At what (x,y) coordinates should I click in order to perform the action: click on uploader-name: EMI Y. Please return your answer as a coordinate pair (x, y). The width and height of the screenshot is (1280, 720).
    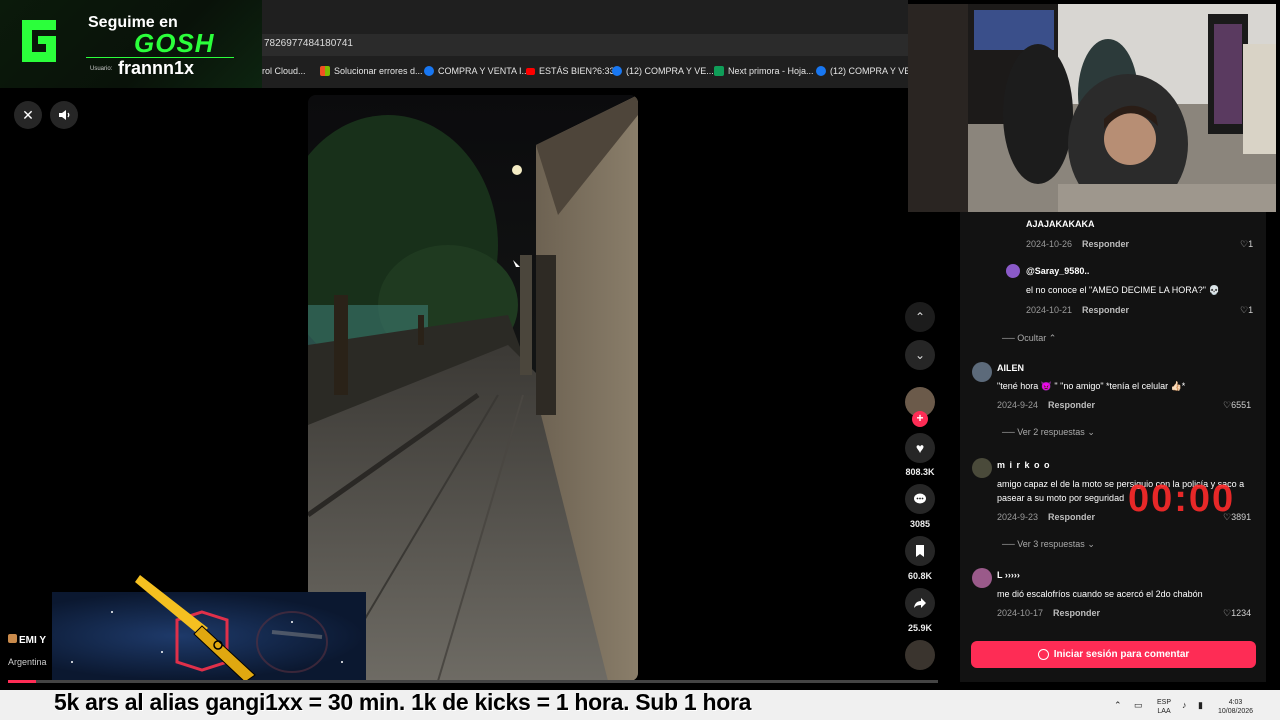
    Looking at the image, I should click on (27, 640).